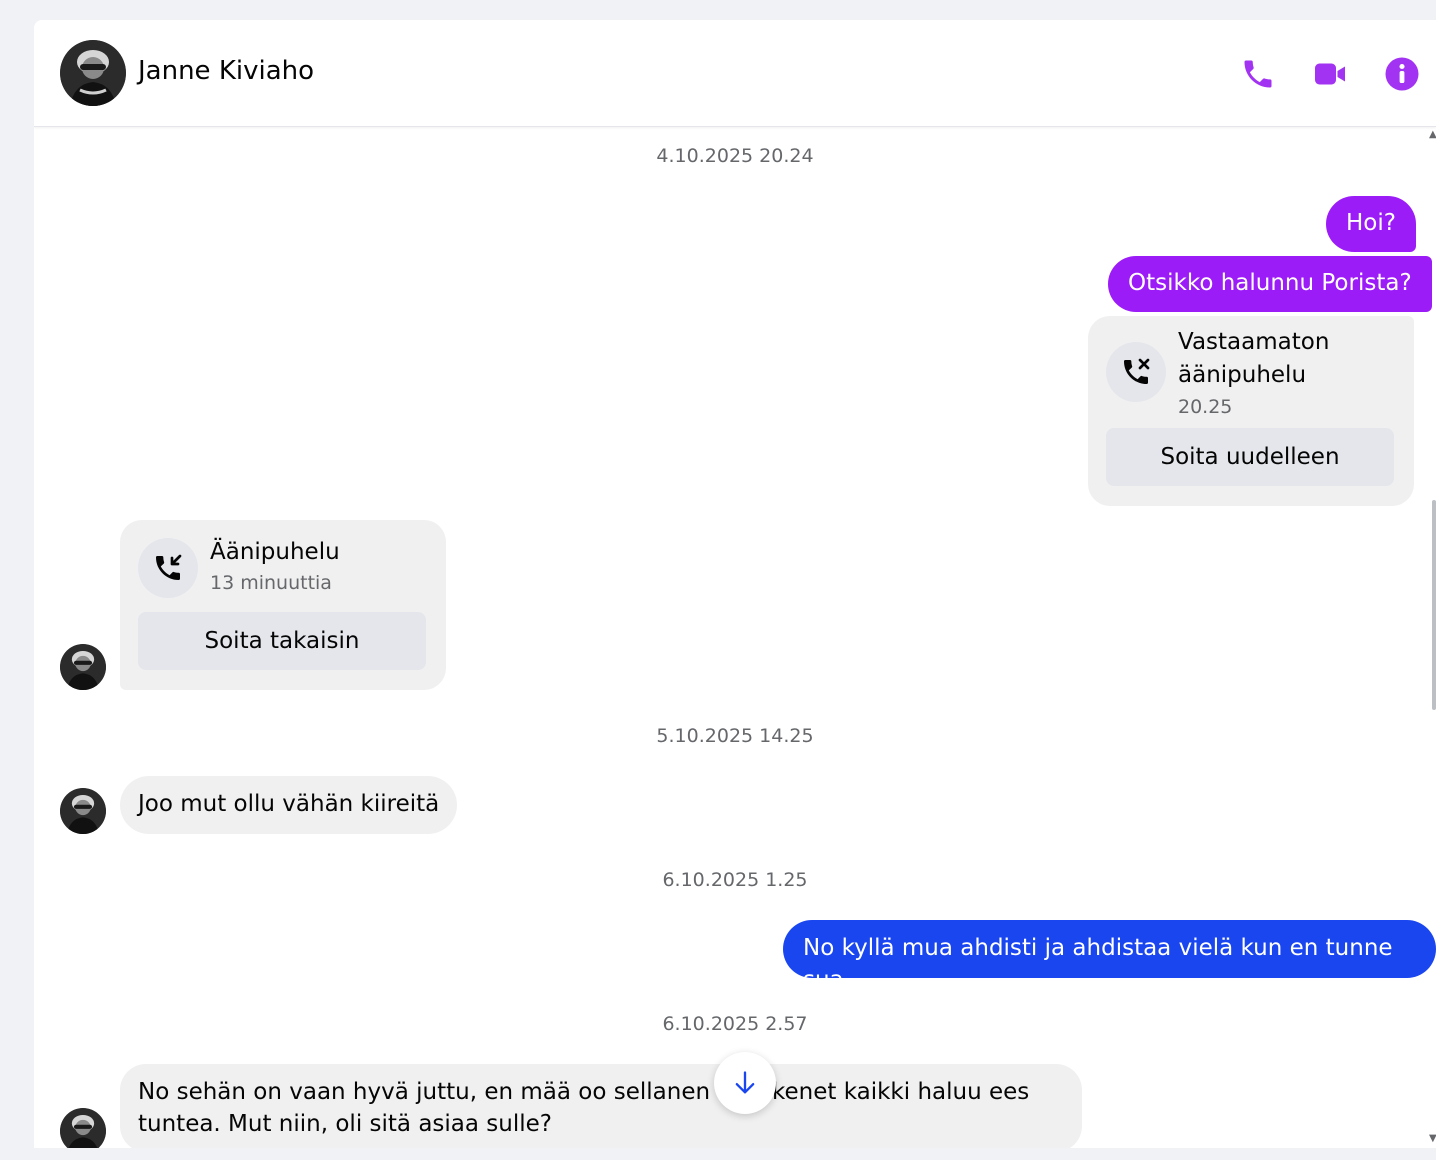 This screenshot has width=1436, height=1160. What do you see at coordinates (735, 156) in the screenshot?
I see `timestamp: 4.10.2025 20.24` at bounding box center [735, 156].